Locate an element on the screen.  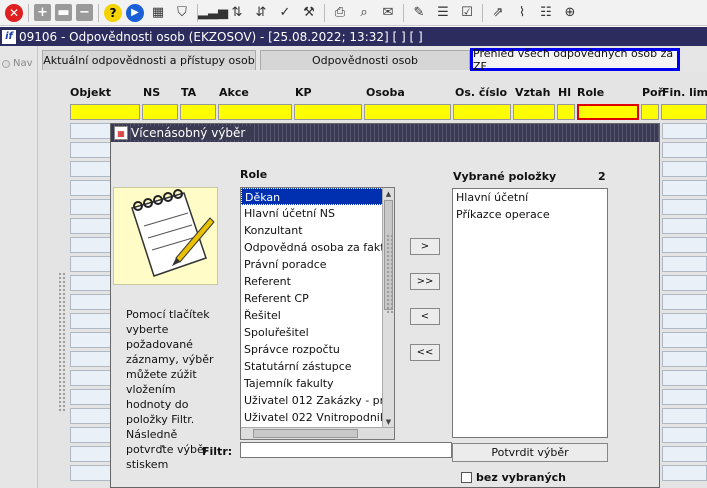
column-header-os-cislo: Os. číslo is located at coordinates (481, 92).